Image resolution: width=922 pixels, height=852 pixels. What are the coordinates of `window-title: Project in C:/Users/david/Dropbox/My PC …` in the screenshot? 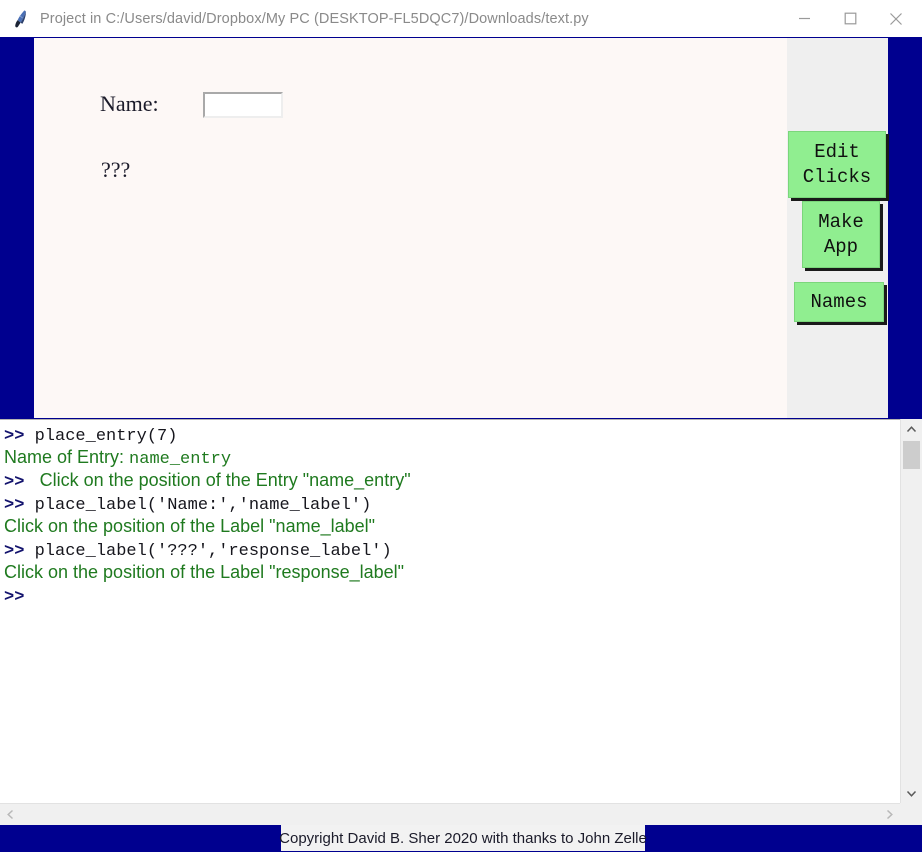 It's located at (314, 18).